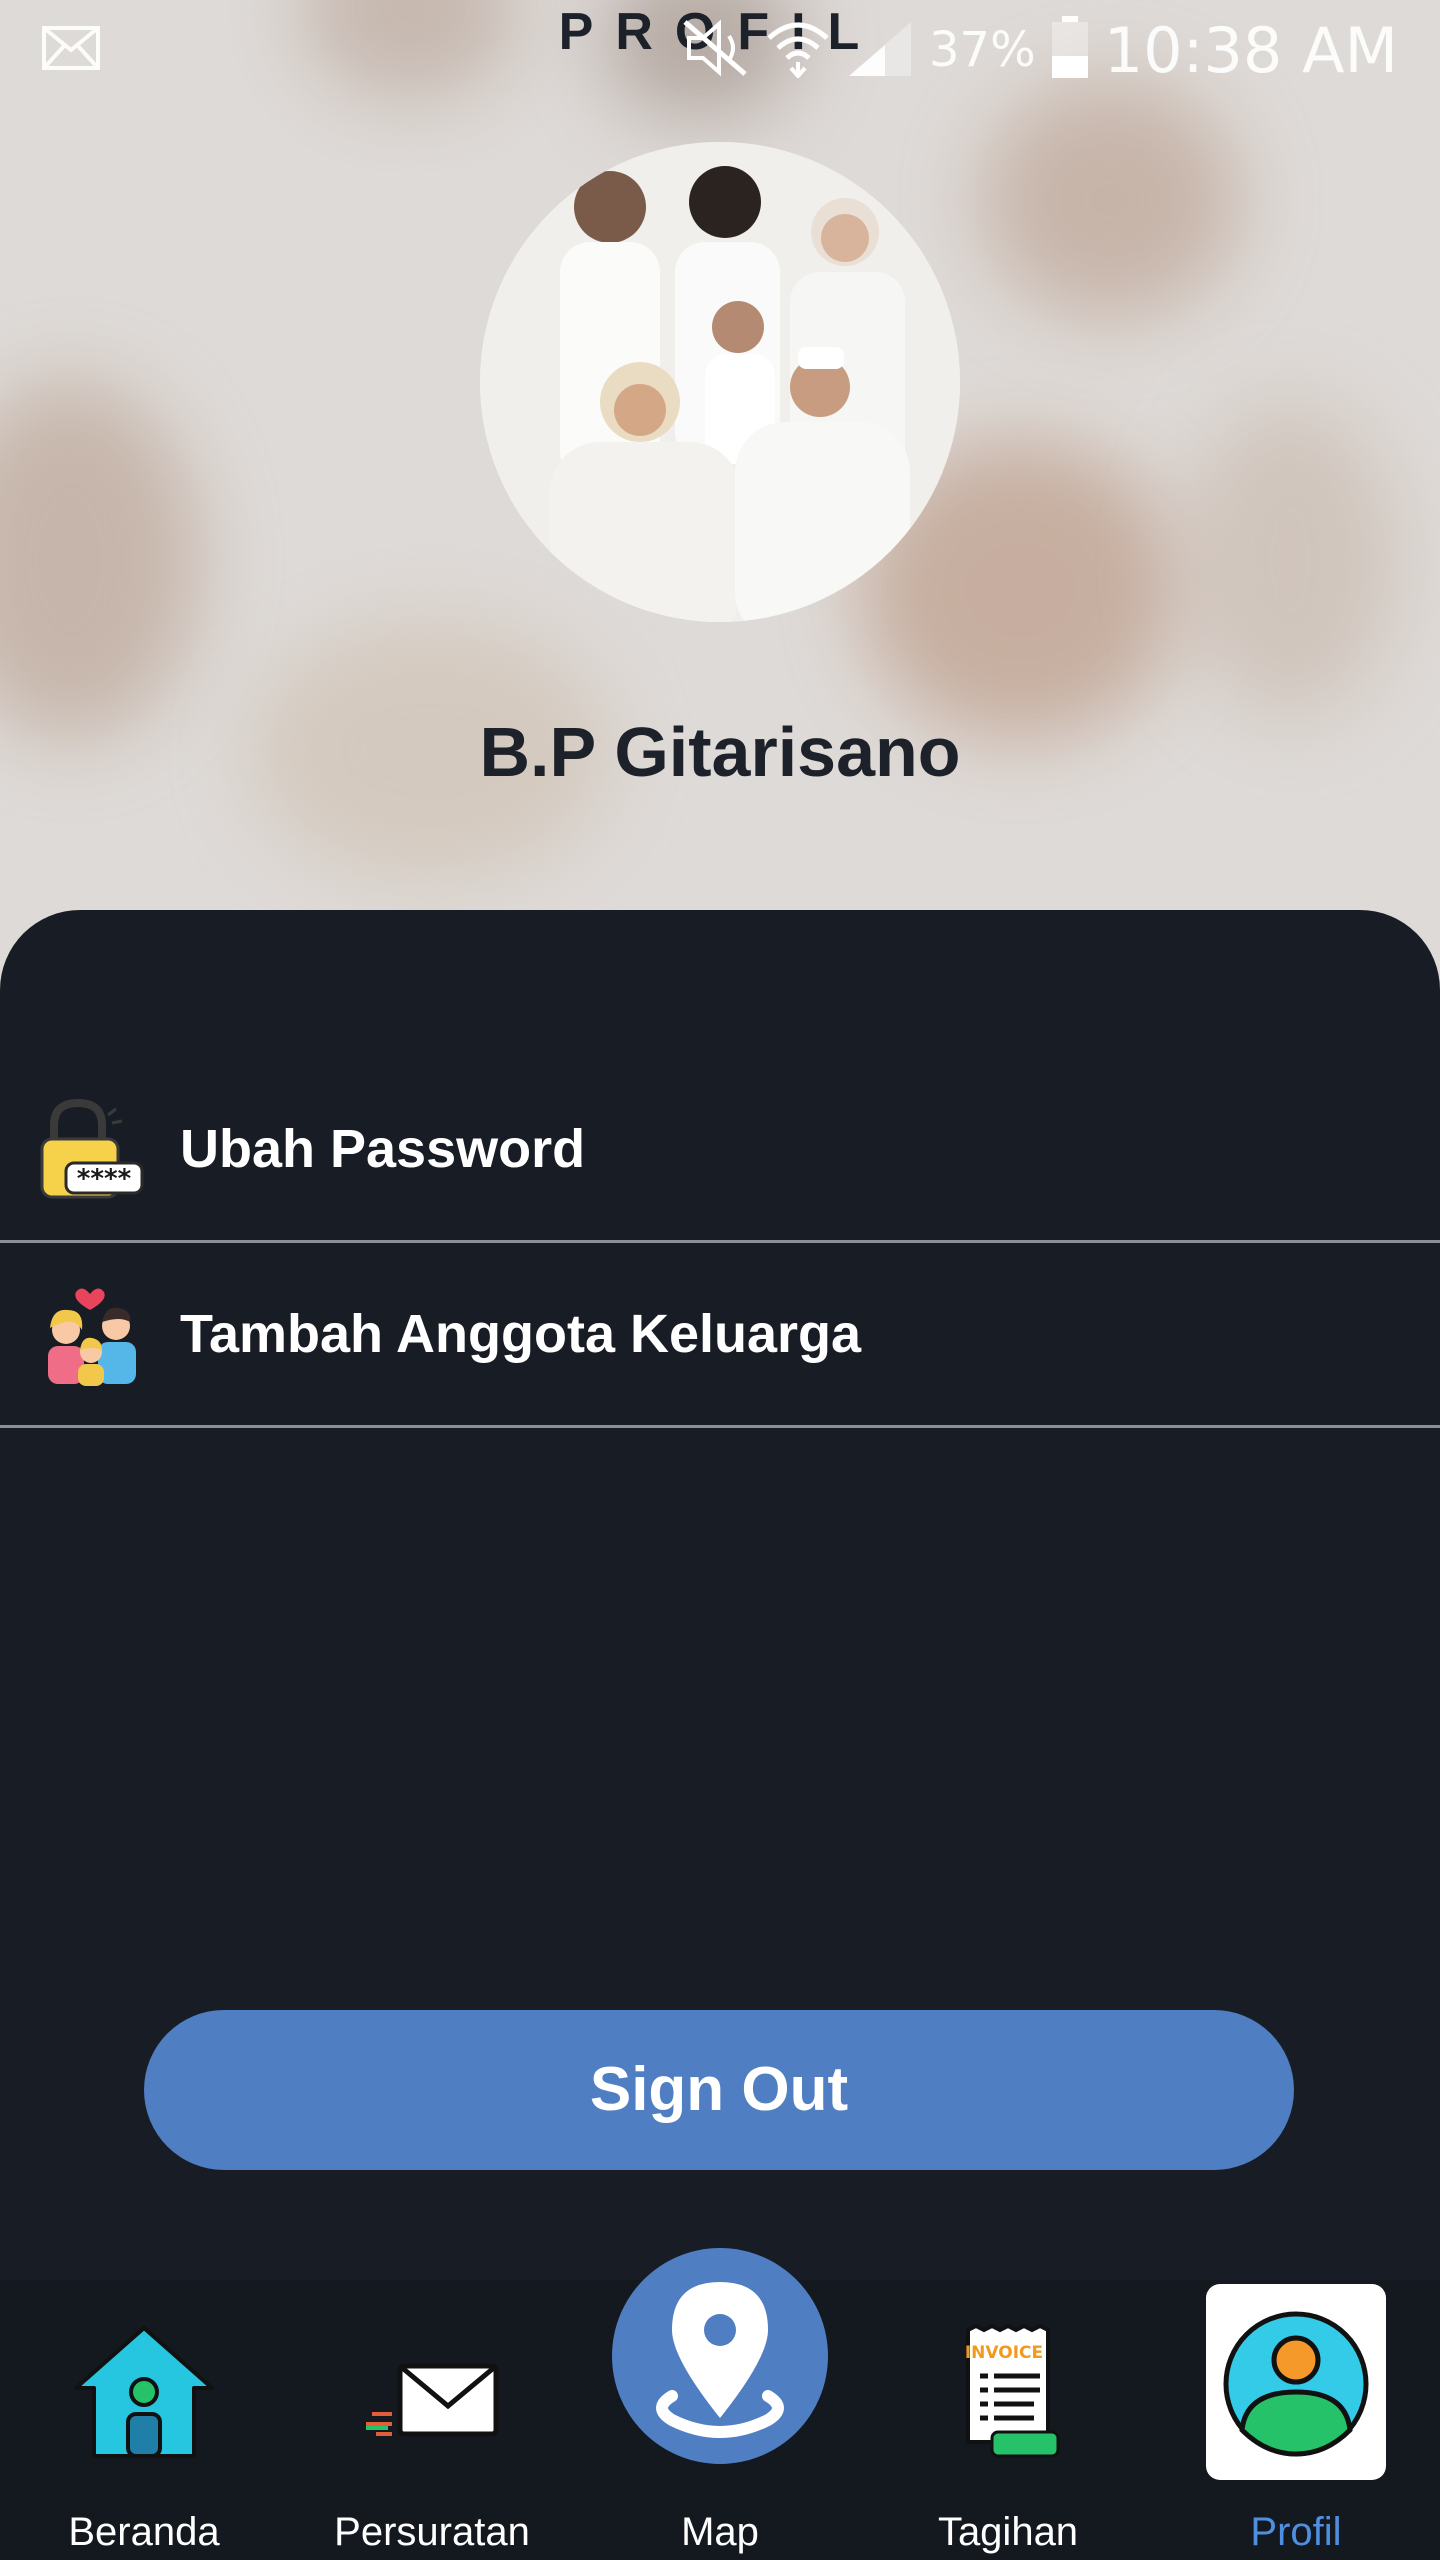 The width and height of the screenshot is (1440, 2560). Describe the element at coordinates (720, 1150) in the screenshot. I see `menu-item-change-password: **** Ubah Password` at that location.